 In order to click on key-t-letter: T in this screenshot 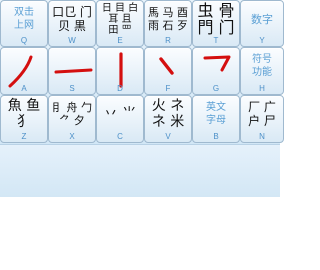, I will do `click(216, 40)`.